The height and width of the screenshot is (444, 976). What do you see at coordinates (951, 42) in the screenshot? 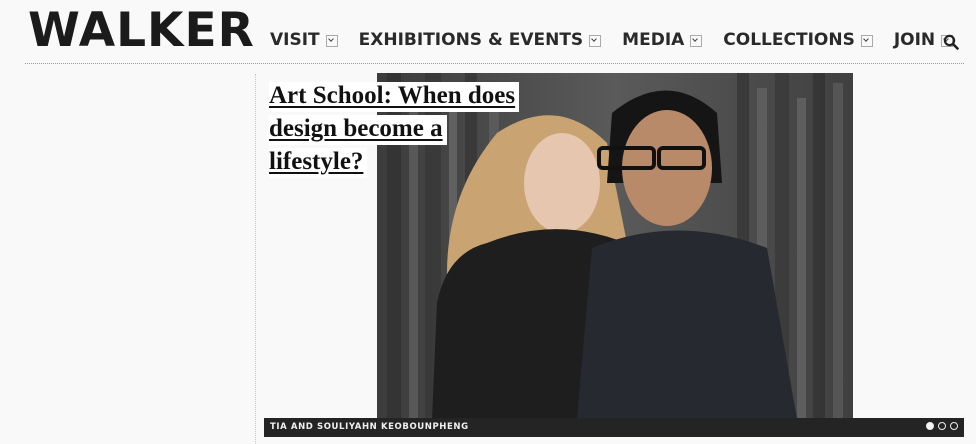
I see `search-icon` at bounding box center [951, 42].